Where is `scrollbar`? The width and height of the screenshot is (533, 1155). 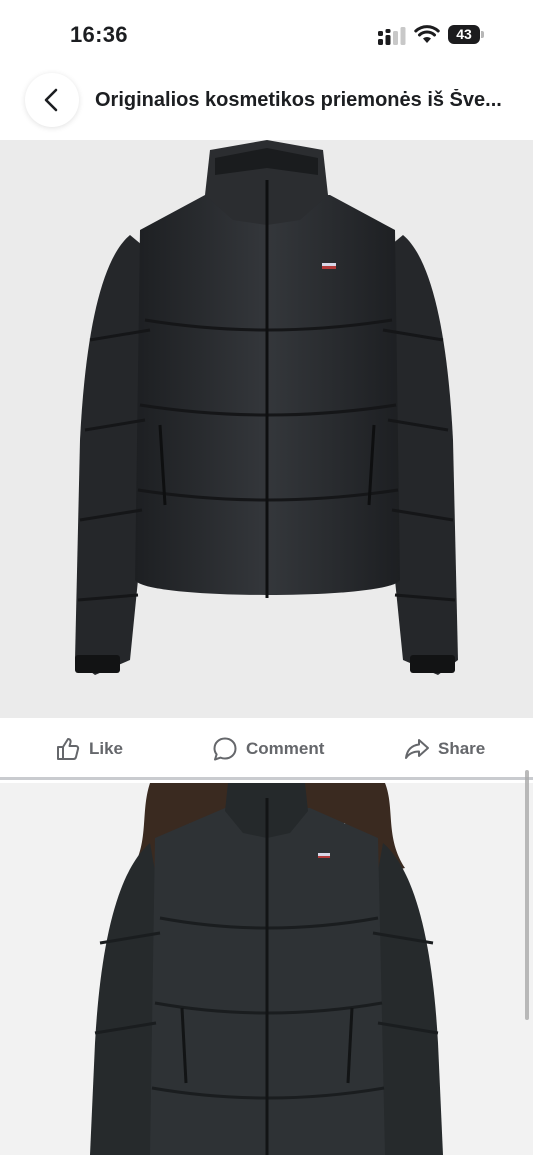
scrollbar is located at coordinates (527, 895).